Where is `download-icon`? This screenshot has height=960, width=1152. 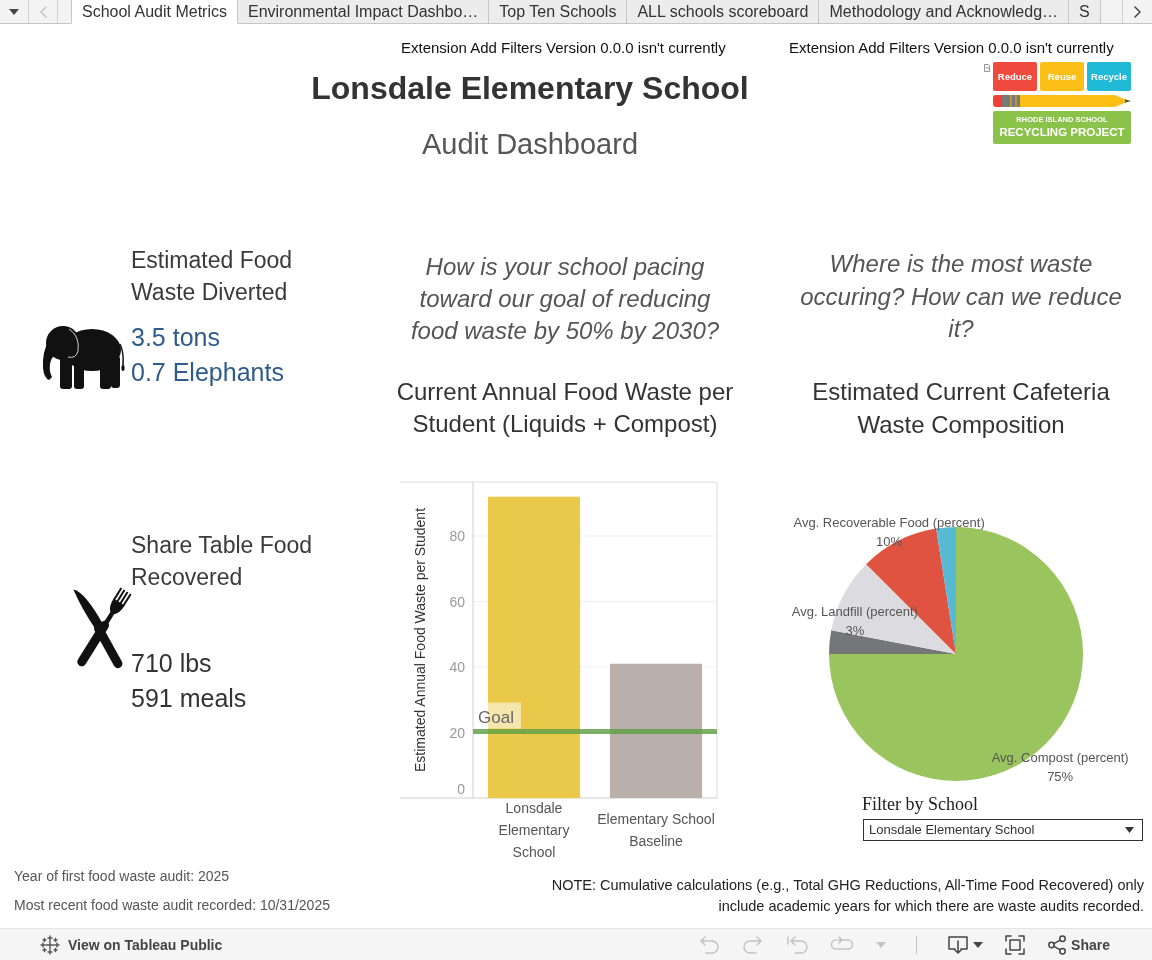
download-icon is located at coordinates (958, 944).